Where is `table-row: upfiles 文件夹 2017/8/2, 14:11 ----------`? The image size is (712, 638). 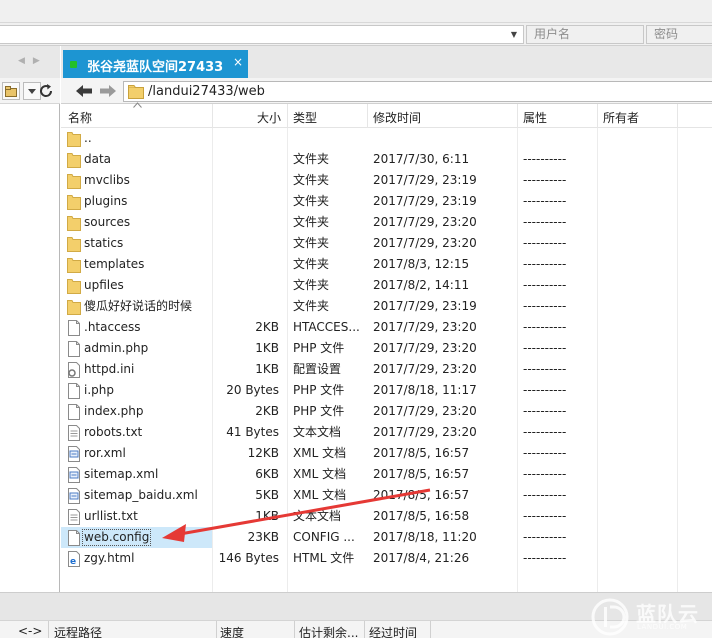 table-row: upfiles 文件夹 2017/8/2, 14:11 ---------- is located at coordinates (386, 285).